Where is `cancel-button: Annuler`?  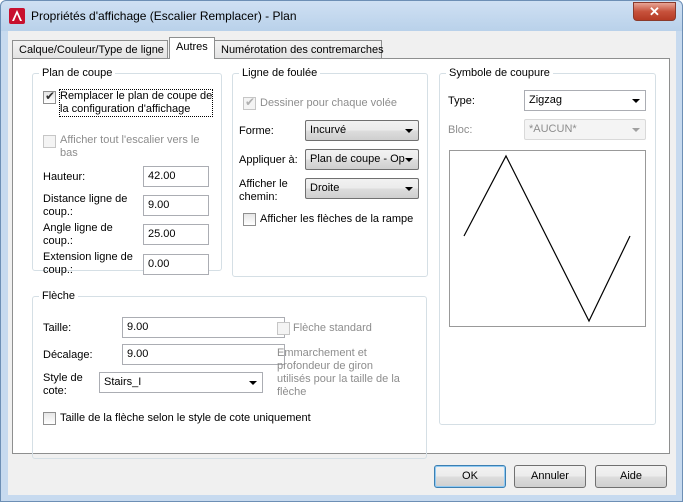
cancel-button: Annuler is located at coordinates (550, 476).